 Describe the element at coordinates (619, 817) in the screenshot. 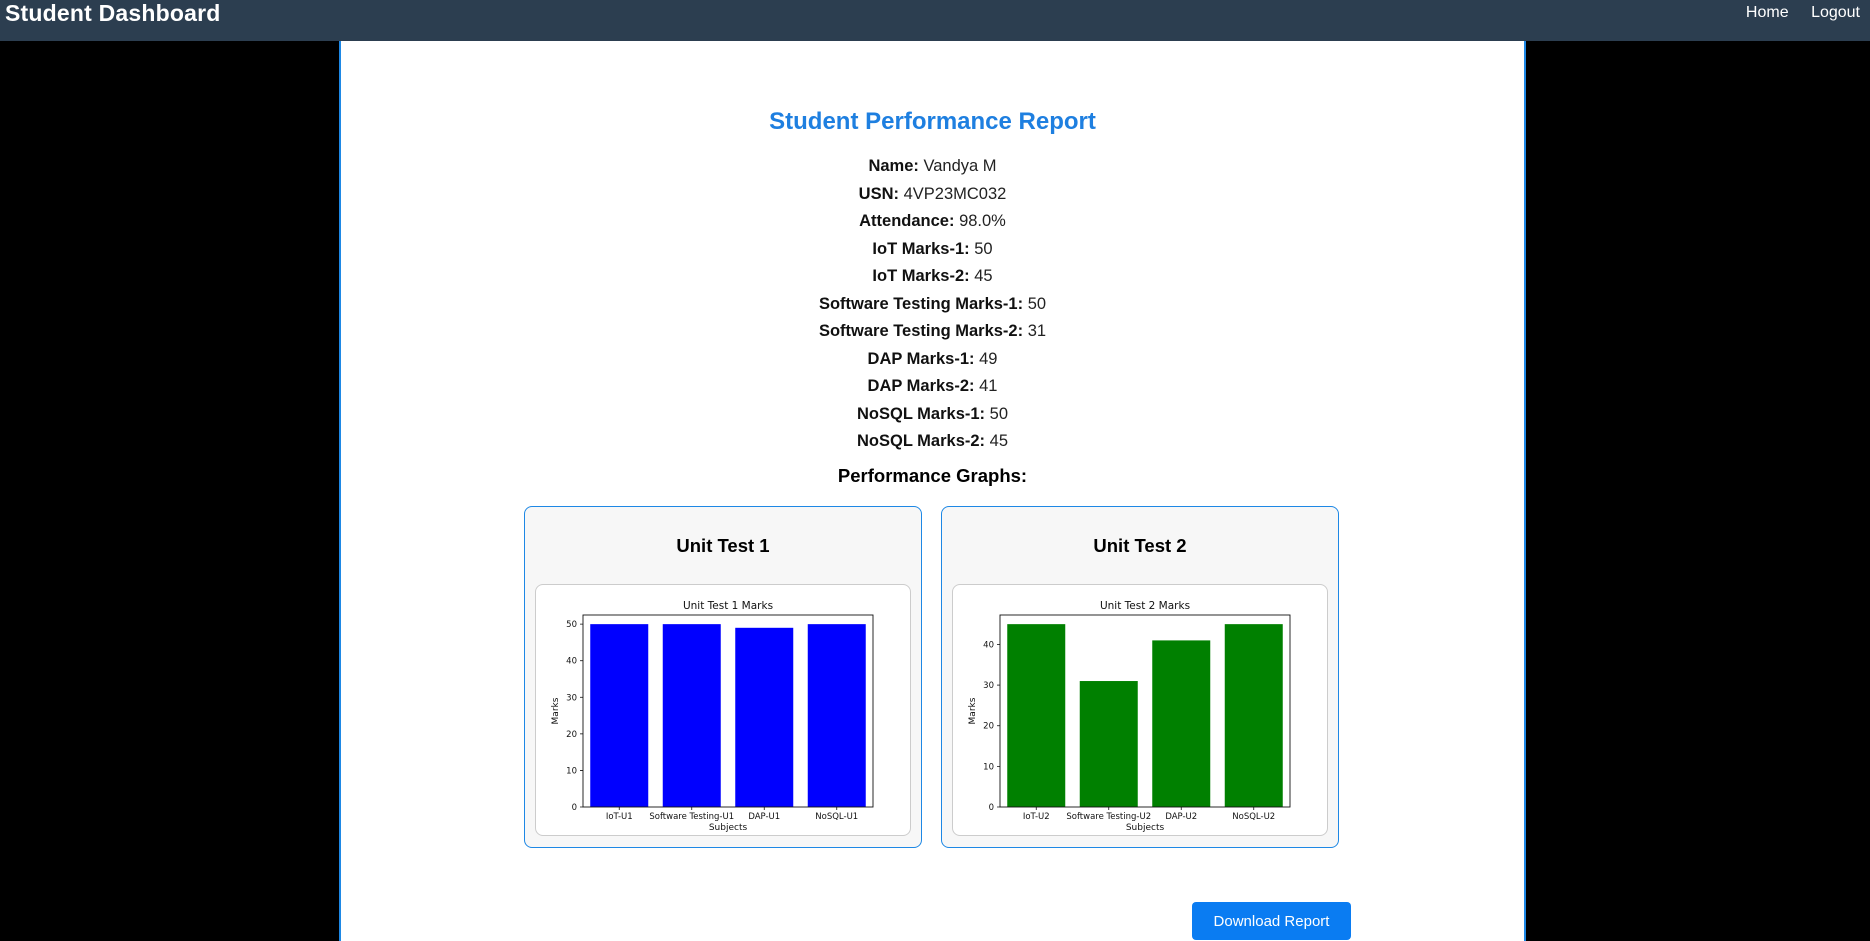

I see `x-tick-label: IoT-U1` at that location.